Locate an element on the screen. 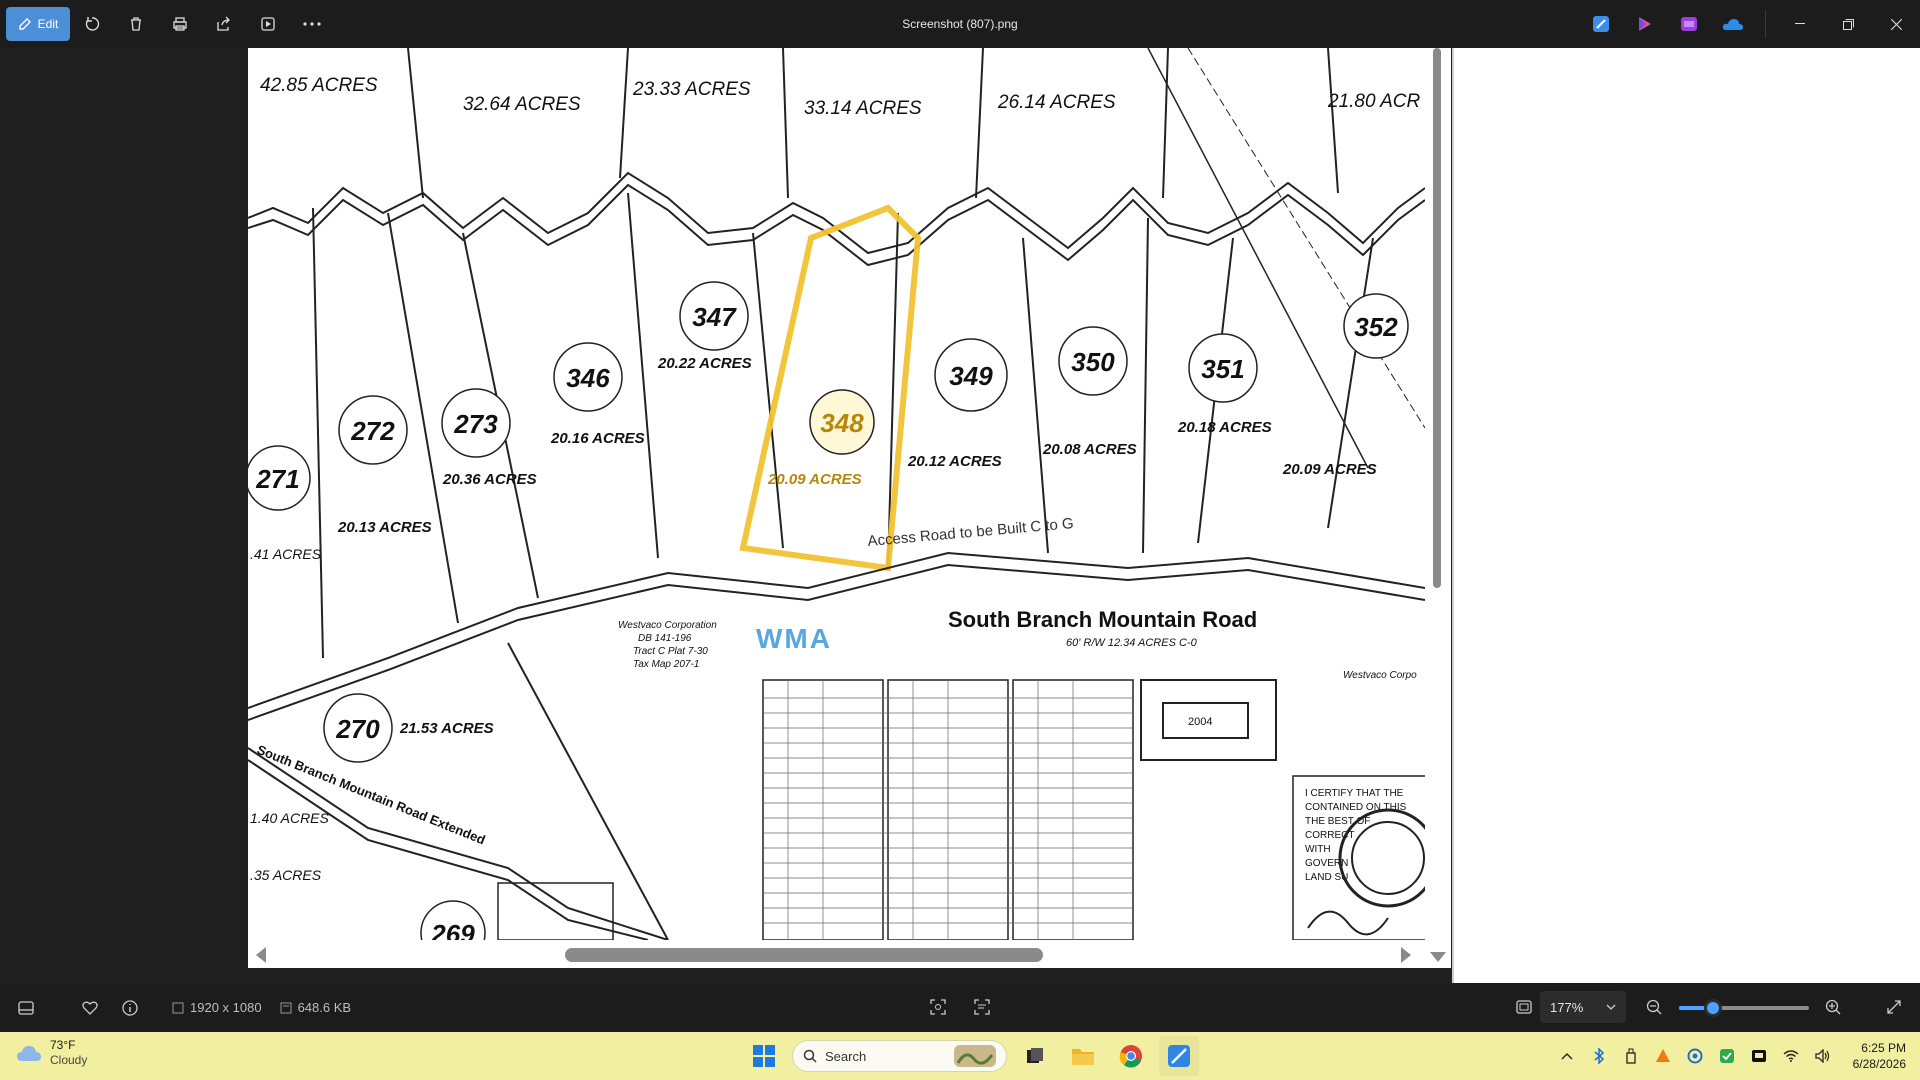 The width and height of the screenshot is (1920, 1080). zoom-slider is located at coordinates (1744, 1008).